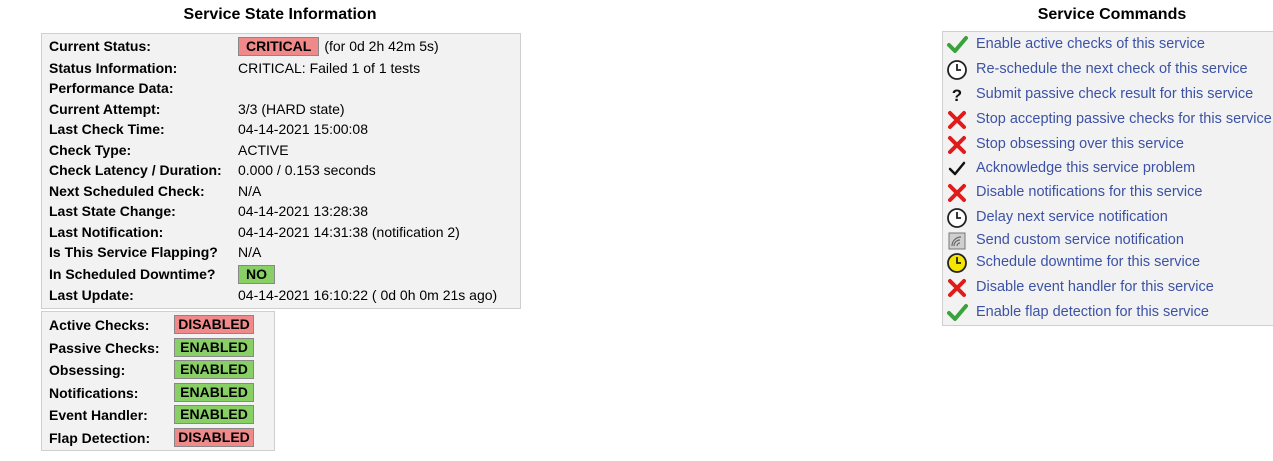 Image resolution: width=1273 pixels, height=461 pixels. Describe the element at coordinates (381, 46) in the screenshot. I see `current-status-duration: (for 0d 2h 42m 5s)` at that location.